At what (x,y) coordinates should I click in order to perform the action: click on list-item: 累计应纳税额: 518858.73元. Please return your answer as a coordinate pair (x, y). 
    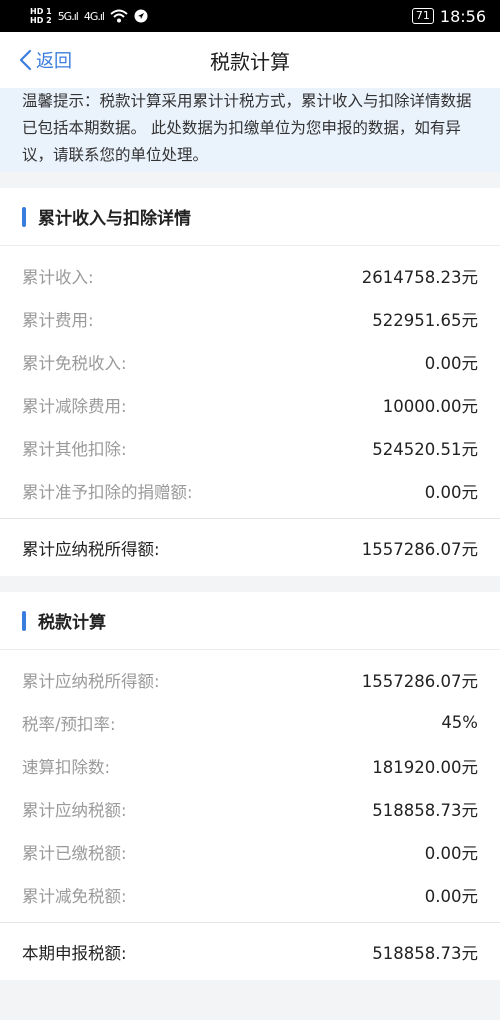
    Looking at the image, I should click on (250, 808).